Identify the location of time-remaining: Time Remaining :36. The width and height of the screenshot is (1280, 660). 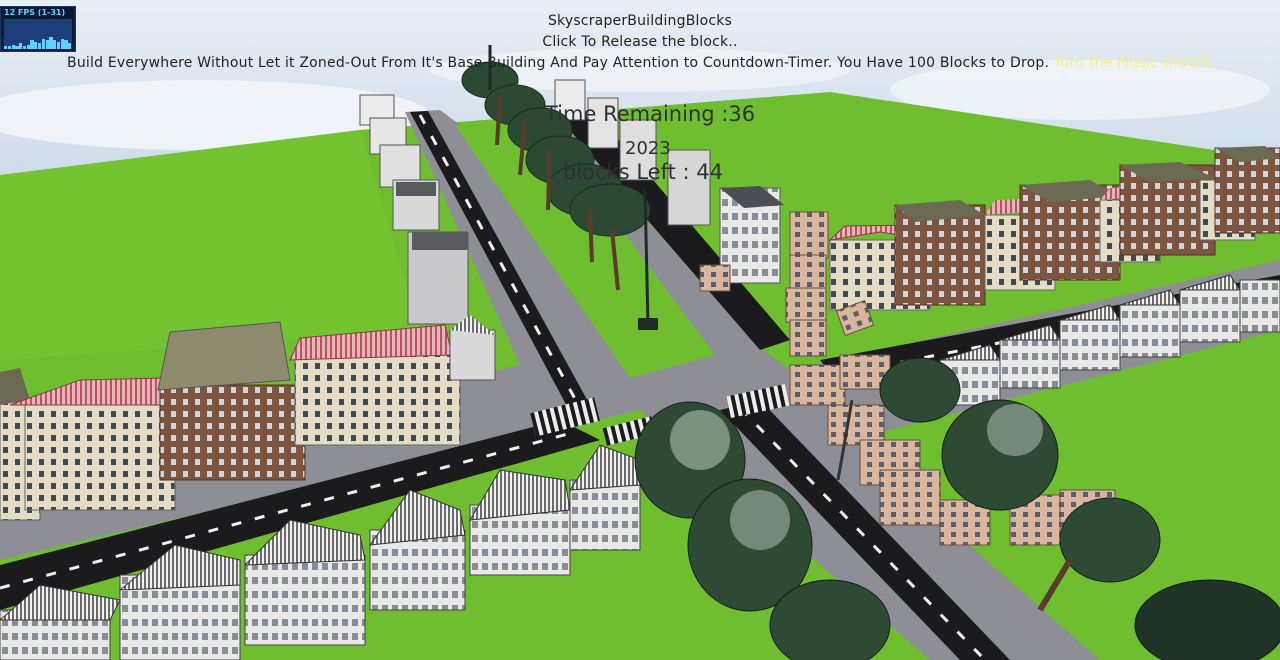
(650, 114).